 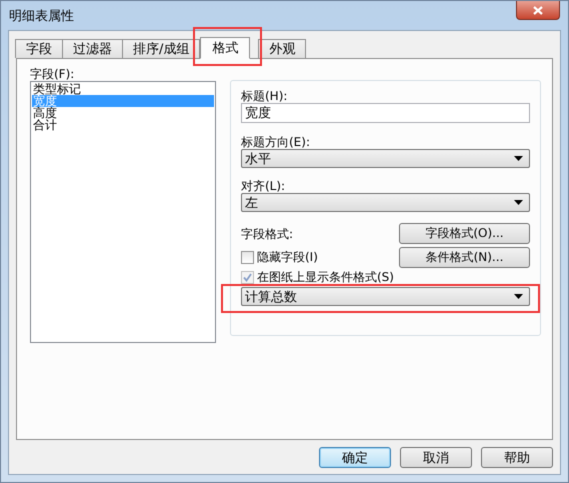 I want to click on totals-dropdown: 计算总数, so click(x=385, y=296).